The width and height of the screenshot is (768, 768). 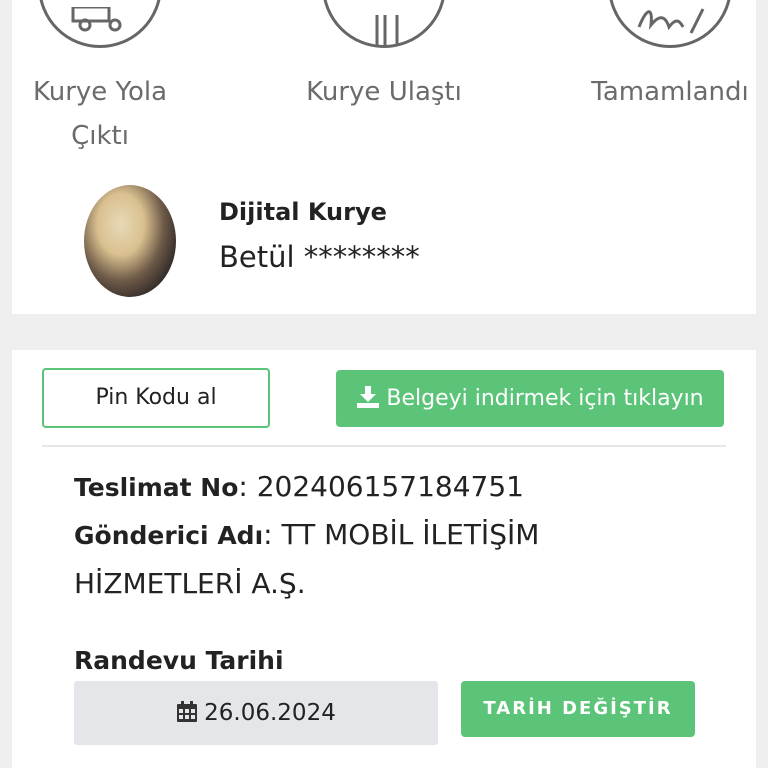 What do you see at coordinates (545, 398) in the screenshot?
I see `download-label: Belgeyi indirmek için tıklayın` at bounding box center [545, 398].